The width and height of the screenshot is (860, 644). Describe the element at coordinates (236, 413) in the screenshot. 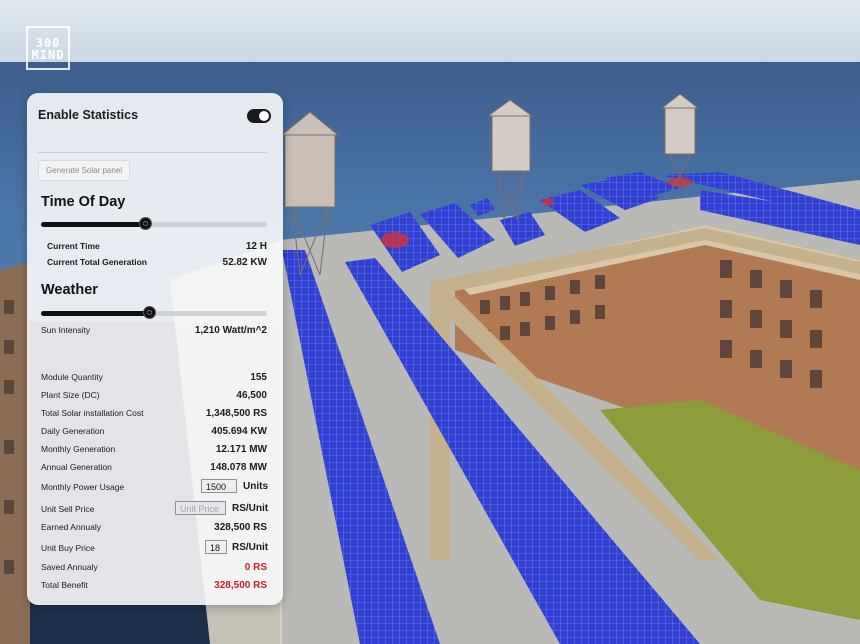

I see `installation-cost-value: 1,348,500 RS` at that location.